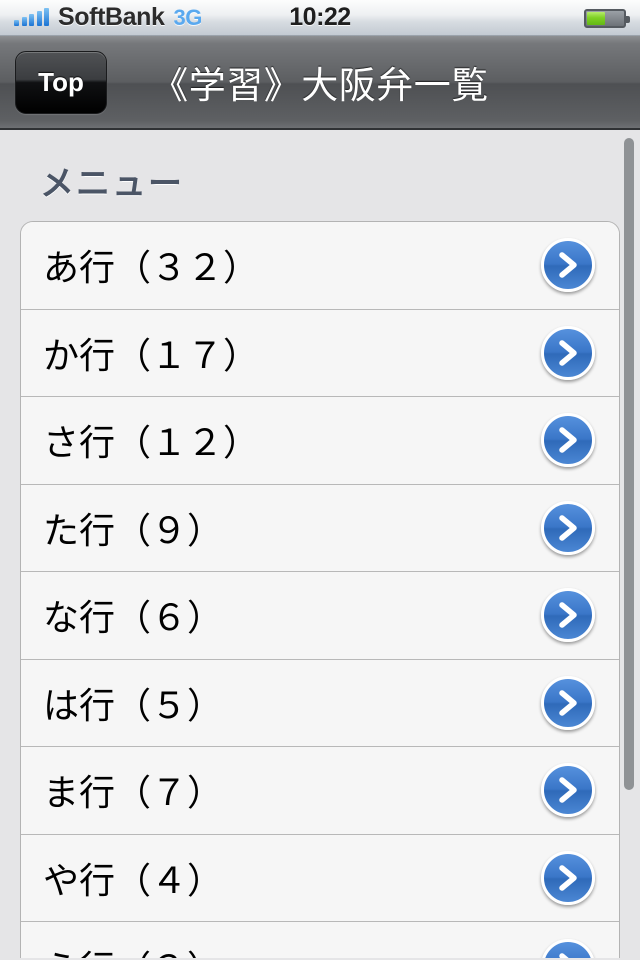  I want to click on list-item-label: あ行（３２）, so click(151, 268).